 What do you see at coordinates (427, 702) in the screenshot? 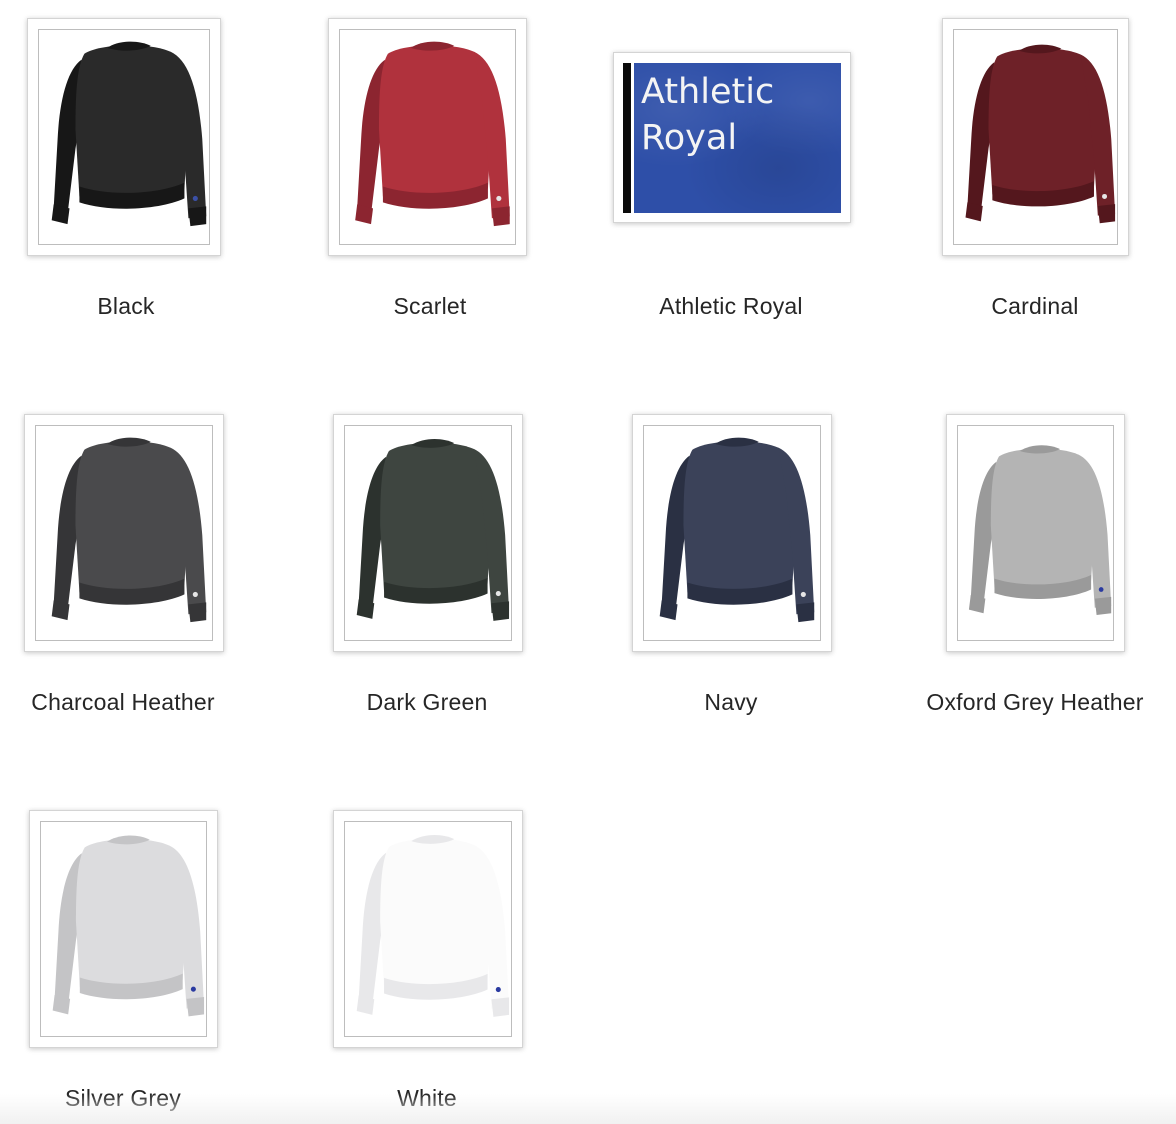
I see `swatch-label: Dark Green` at bounding box center [427, 702].